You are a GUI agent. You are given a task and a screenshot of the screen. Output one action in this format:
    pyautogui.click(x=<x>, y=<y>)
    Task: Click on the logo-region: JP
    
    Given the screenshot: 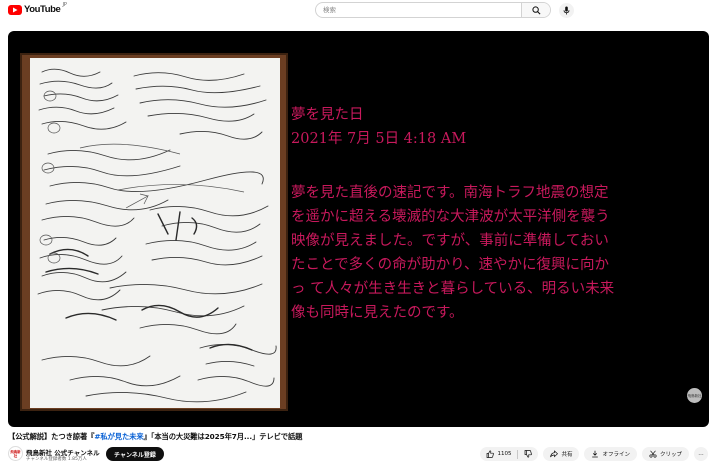 What is the action you would take?
    pyautogui.click(x=64, y=5)
    